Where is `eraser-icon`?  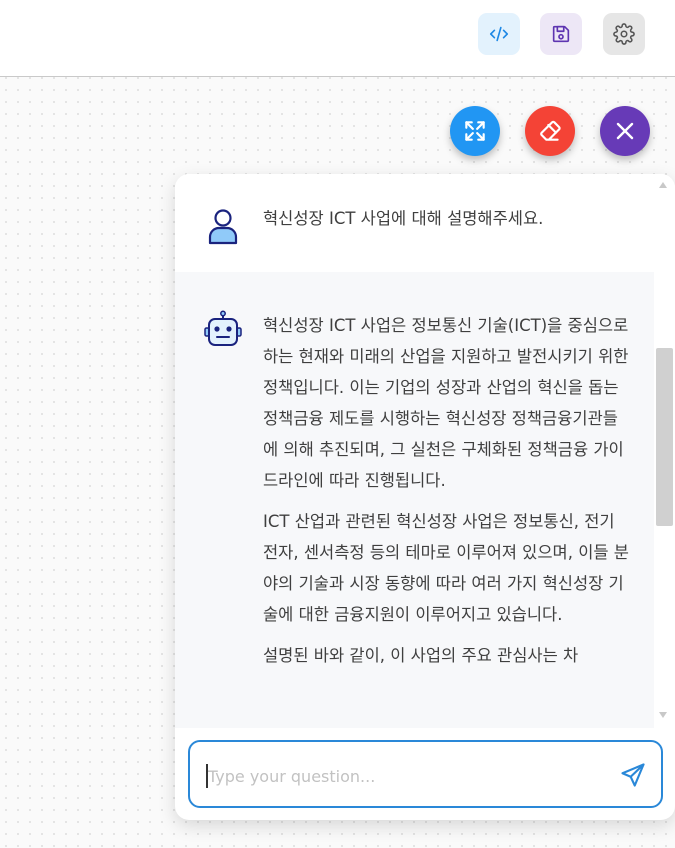
eraser-icon is located at coordinates (550, 130).